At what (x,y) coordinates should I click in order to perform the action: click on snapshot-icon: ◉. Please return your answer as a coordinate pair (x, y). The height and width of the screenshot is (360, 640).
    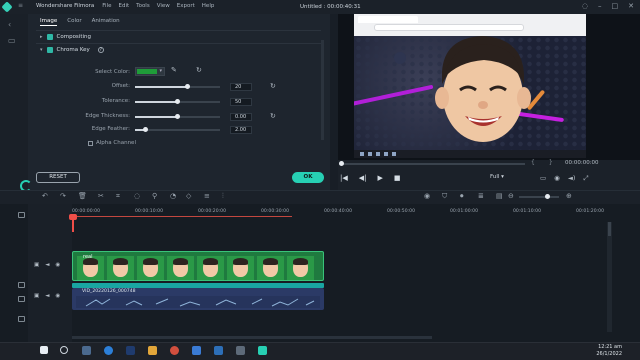
    Looking at the image, I should click on (557, 178).